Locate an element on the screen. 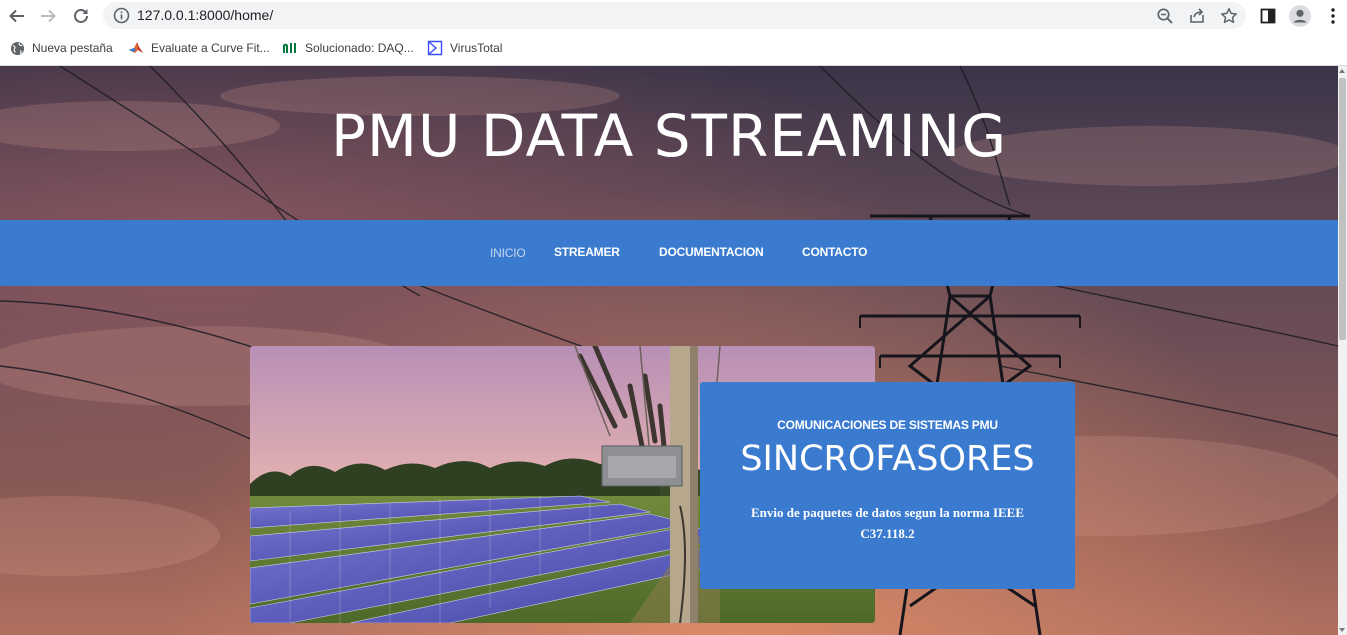 The image size is (1347, 635). nav-link-contacto: CONTACTO is located at coordinates (834, 252).